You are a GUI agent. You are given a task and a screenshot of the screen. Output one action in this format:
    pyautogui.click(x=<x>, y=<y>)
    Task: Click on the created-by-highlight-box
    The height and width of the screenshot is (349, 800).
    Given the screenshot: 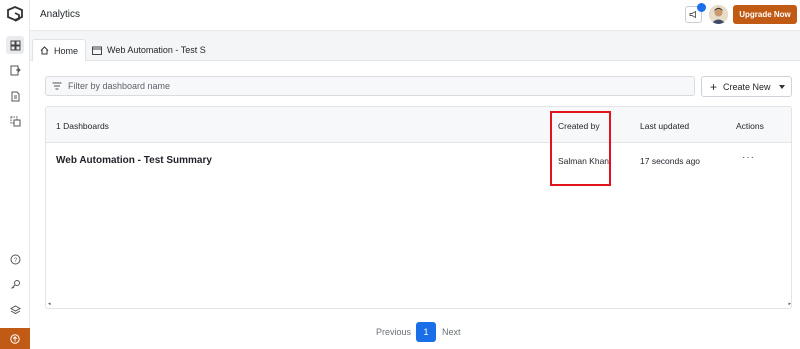 What is the action you would take?
    pyautogui.click(x=580, y=148)
    